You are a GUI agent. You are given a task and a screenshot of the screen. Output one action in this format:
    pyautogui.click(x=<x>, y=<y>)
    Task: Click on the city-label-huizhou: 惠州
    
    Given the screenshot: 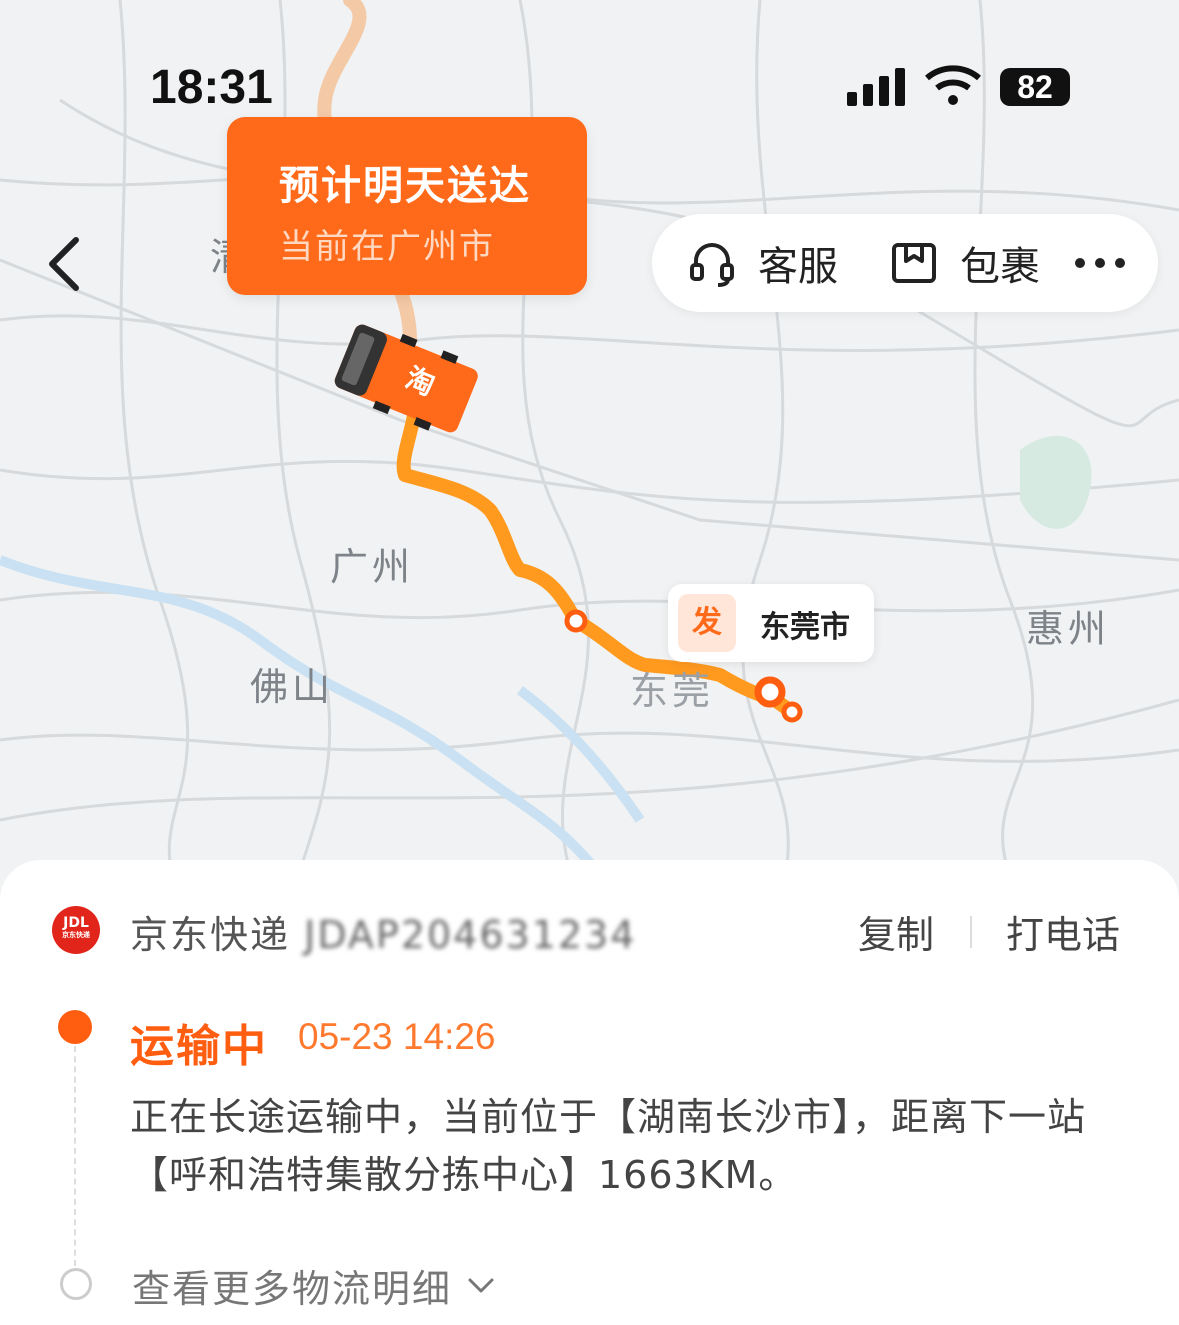 What is the action you would take?
    pyautogui.click(x=1068, y=629)
    